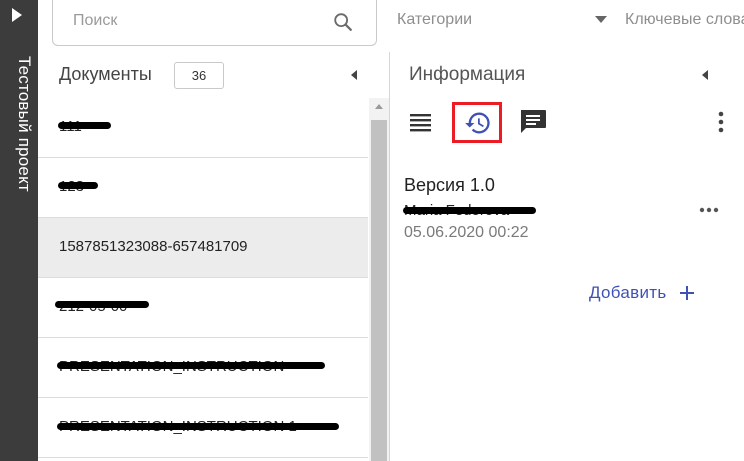  Describe the element at coordinates (19, 230) in the screenshot. I see `project-rail: Тестовый проект` at that location.